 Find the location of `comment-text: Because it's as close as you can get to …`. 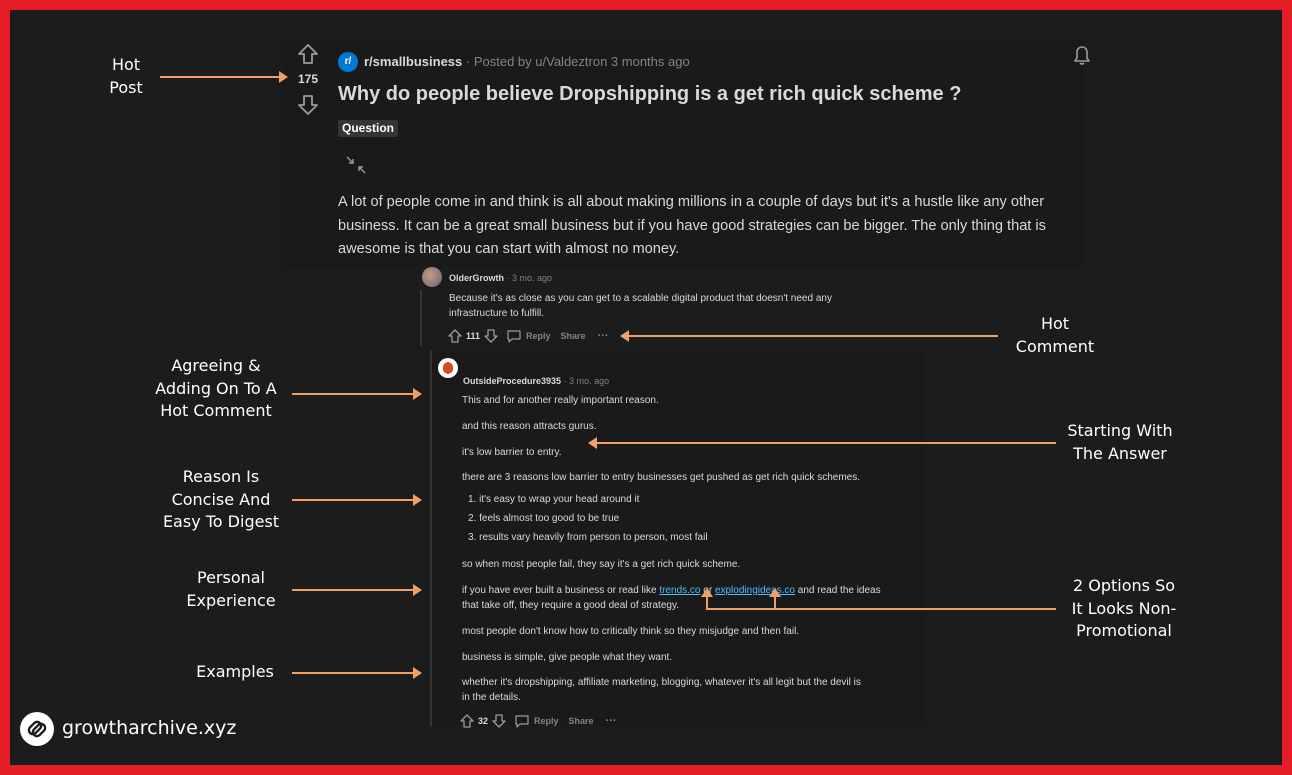

comment-text: Because it's as close as you can get to … is located at coordinates (640, 306).